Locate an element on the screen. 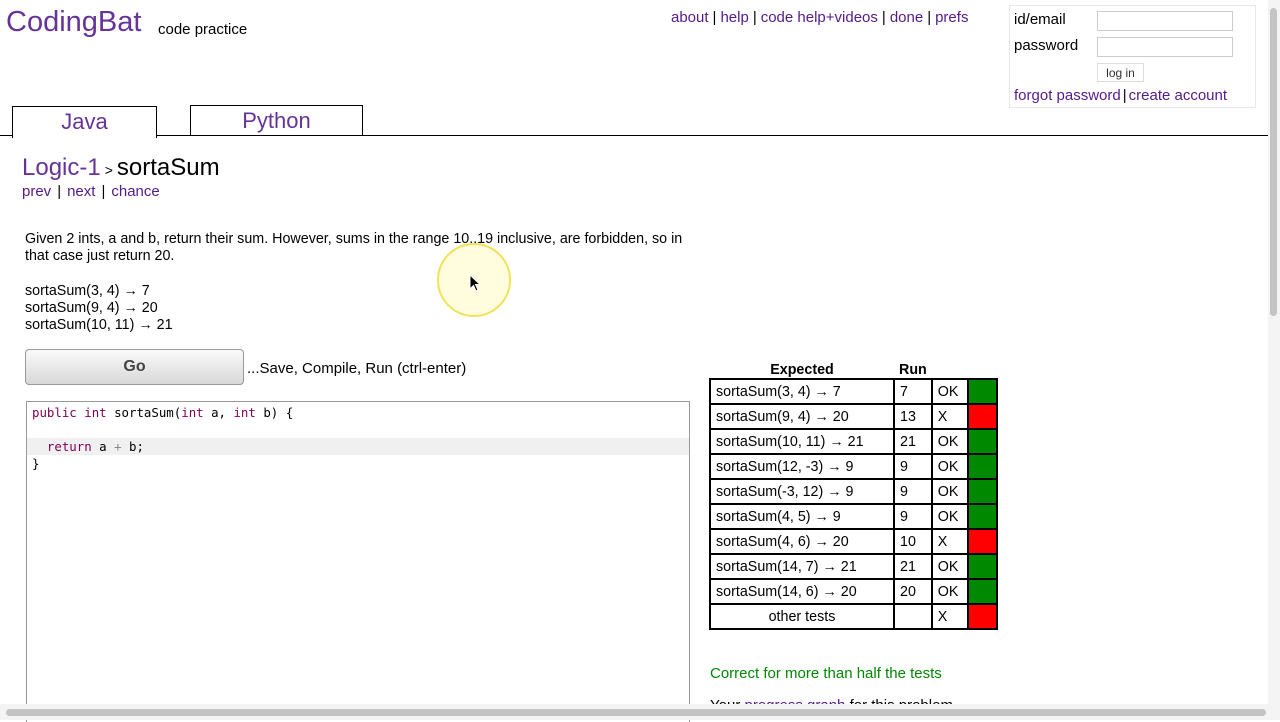  breadcrumb-category-link: Logic-1 is located at coordinates (61, 167).